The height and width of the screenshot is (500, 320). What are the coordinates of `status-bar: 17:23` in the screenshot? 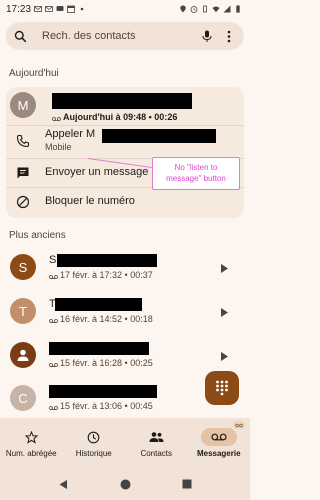 It's located at (125, 9).